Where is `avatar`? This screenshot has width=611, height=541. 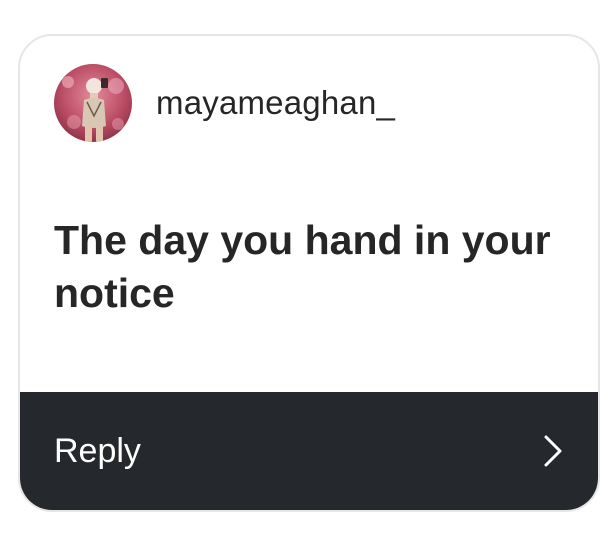 avatar is located at coordinates (93, 103).